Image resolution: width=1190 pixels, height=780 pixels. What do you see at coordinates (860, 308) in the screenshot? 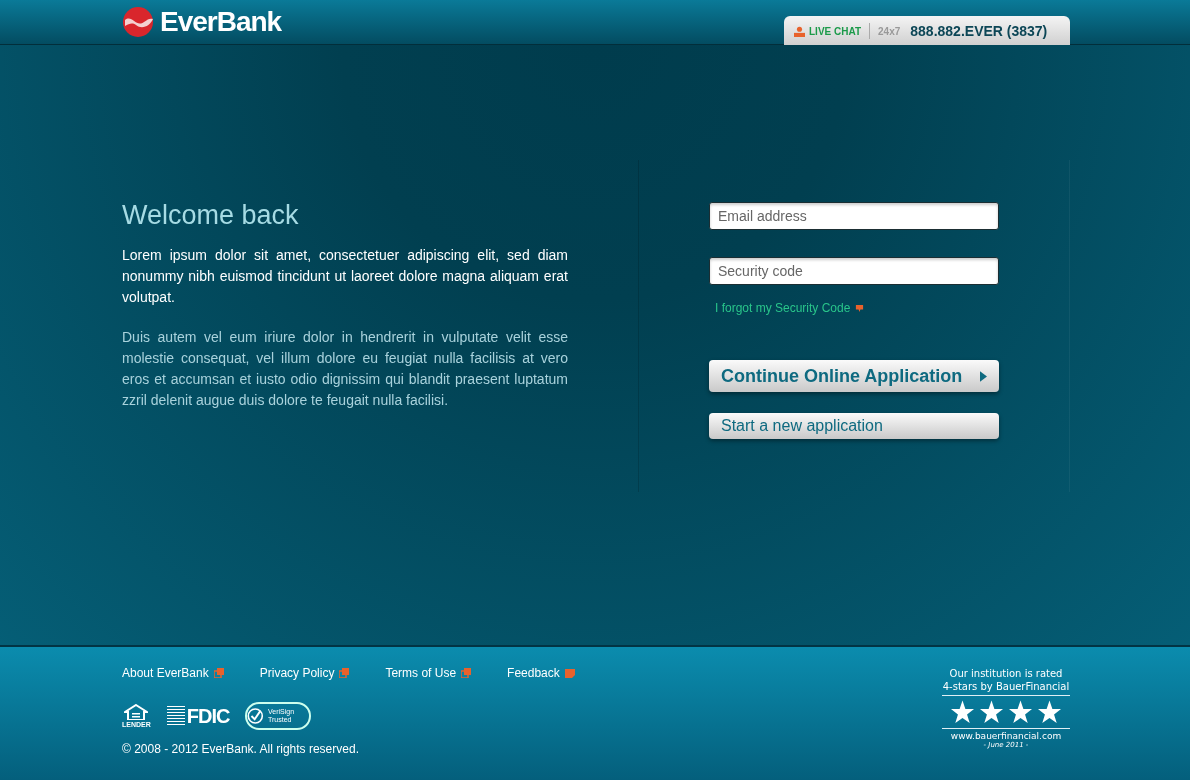
I see `speech-bubble-icon` at bounding box center [860, 308].